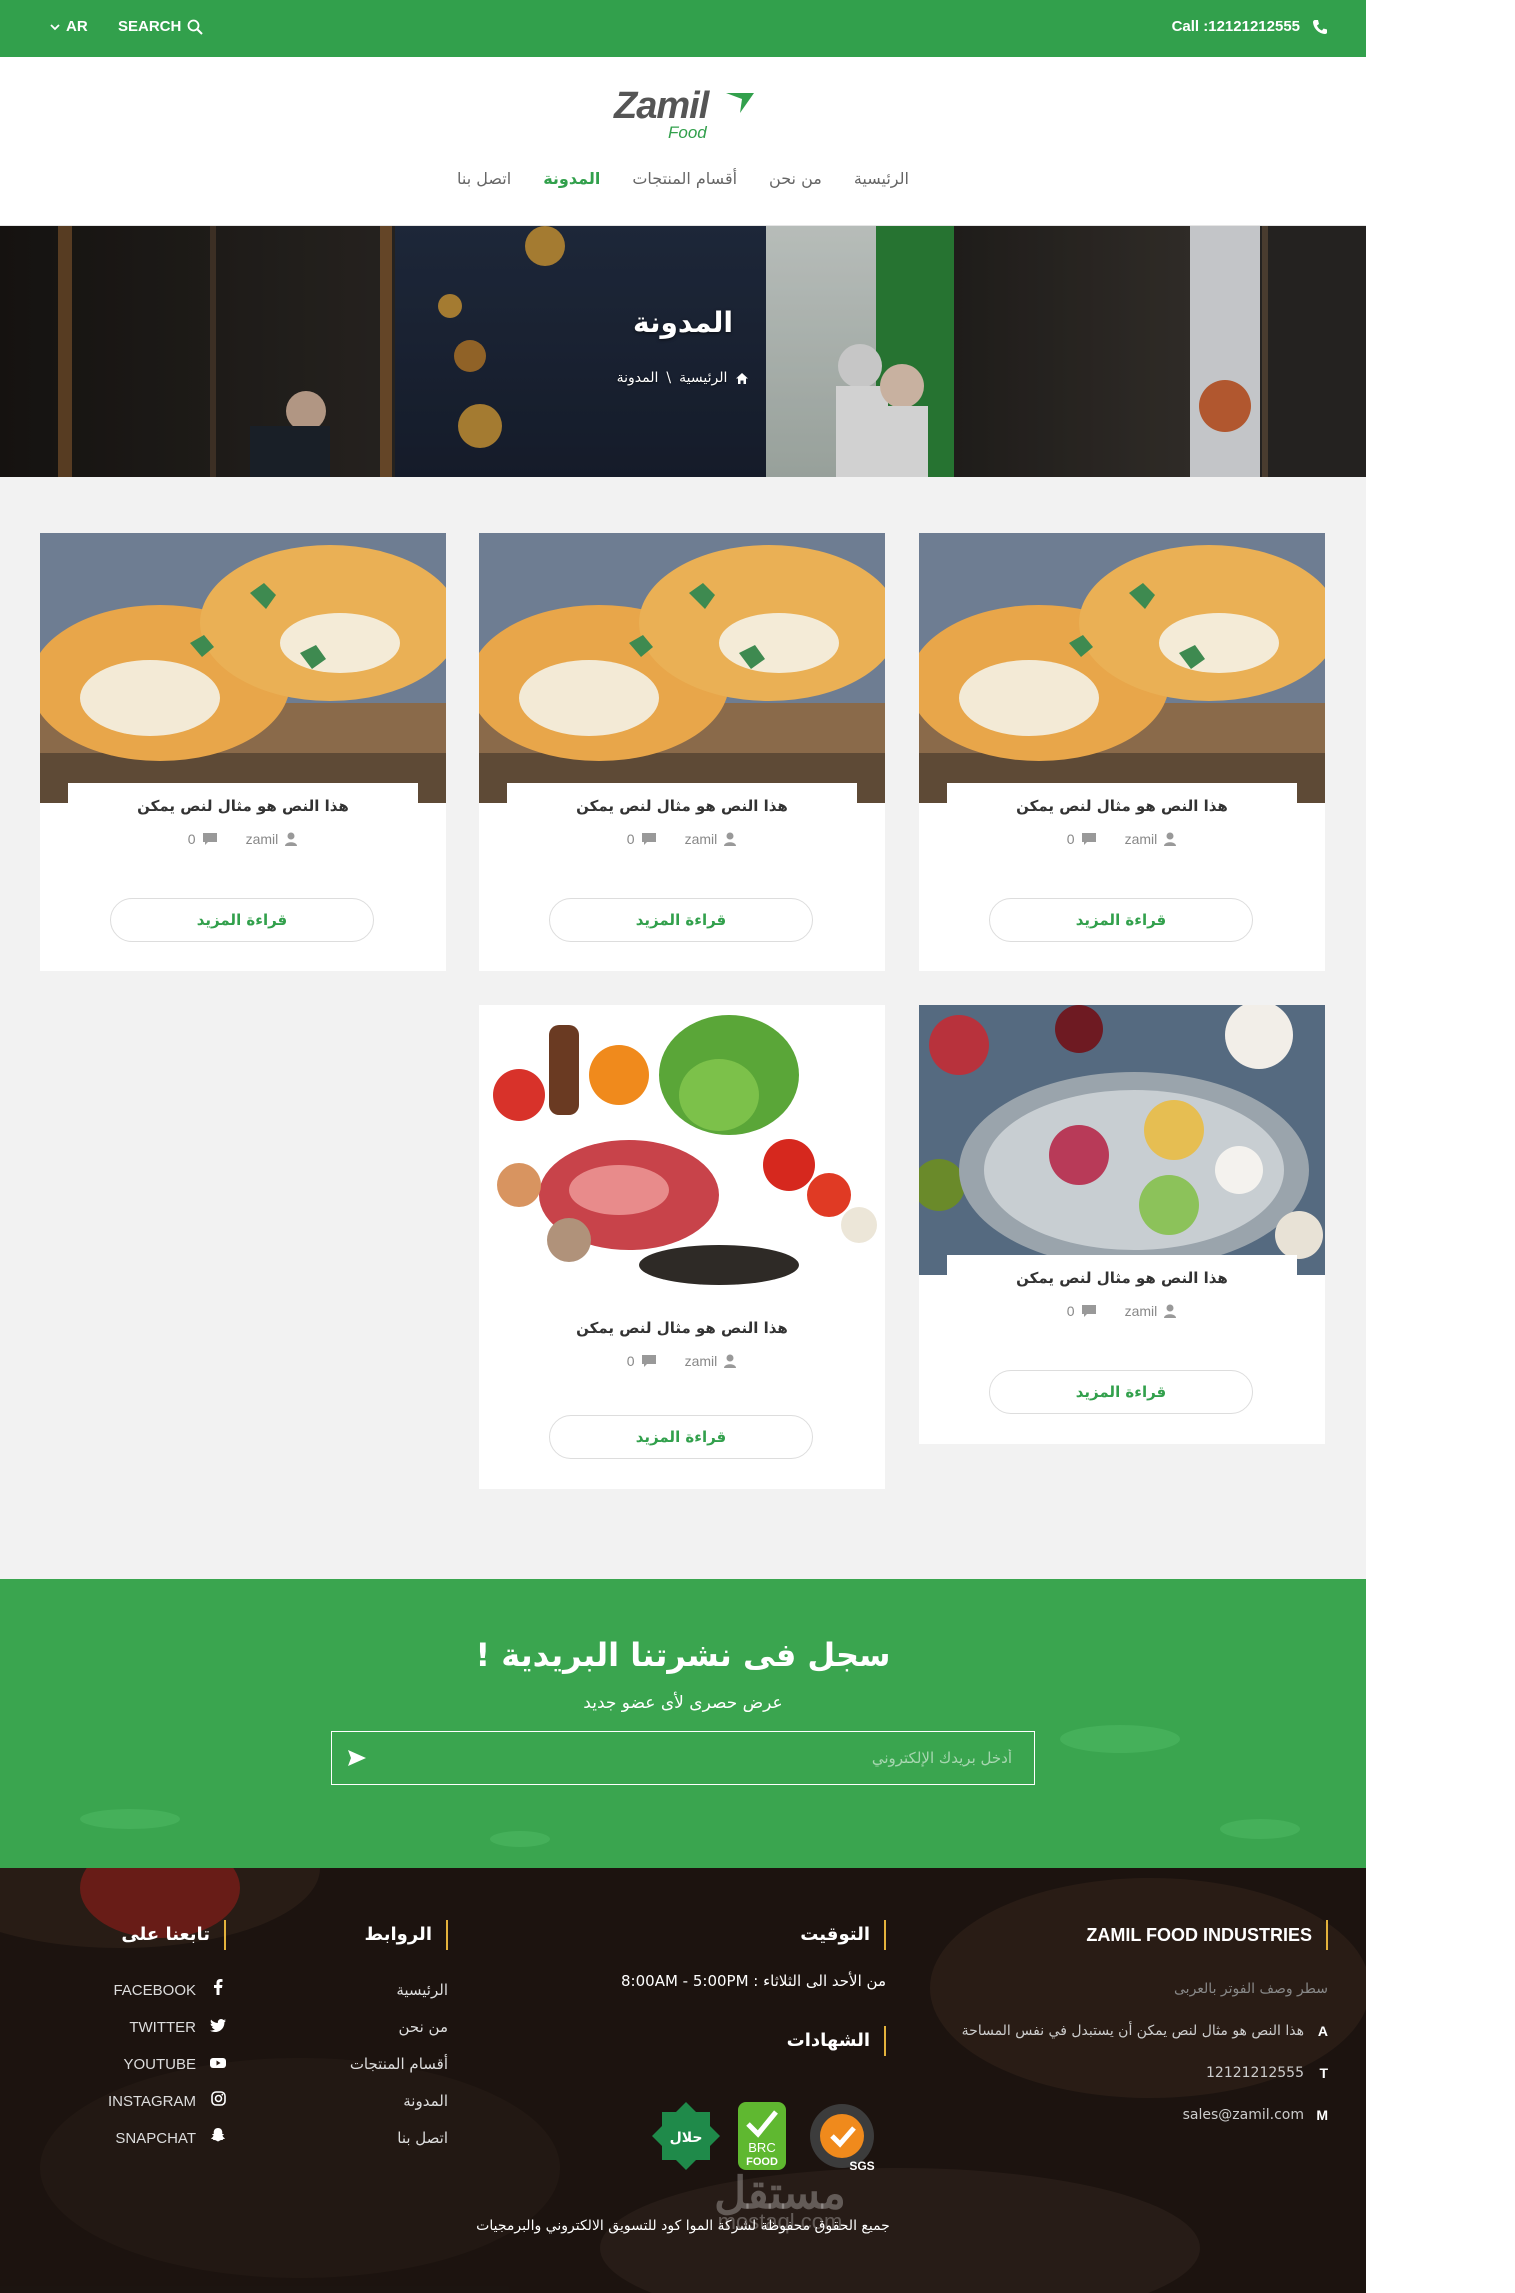 The image size is (1515, 2293). Describe the element at coordinates (742, 378) in the screenshot. I see `home-icon` at that location.